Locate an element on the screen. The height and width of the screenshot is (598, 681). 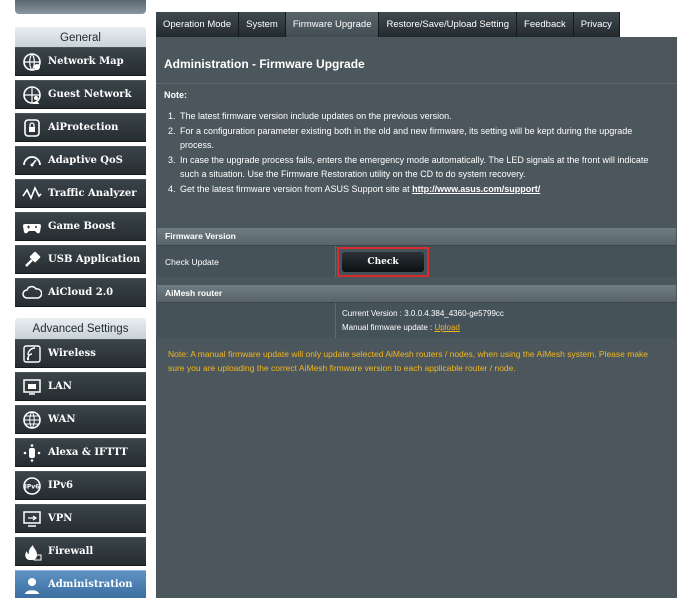
sidebar-item-aiprotection: AiProtection is located at coordinates (80, 127).